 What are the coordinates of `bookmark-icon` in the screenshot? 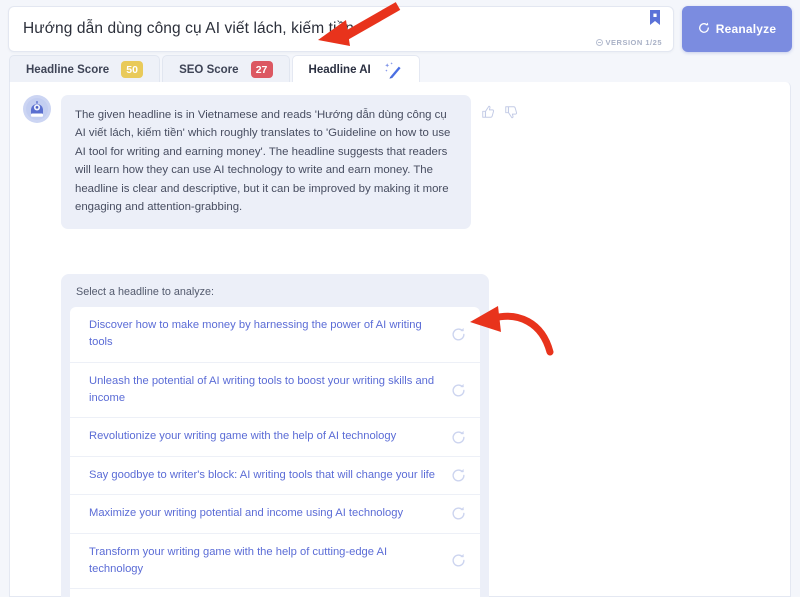 It's located at (655, 18).